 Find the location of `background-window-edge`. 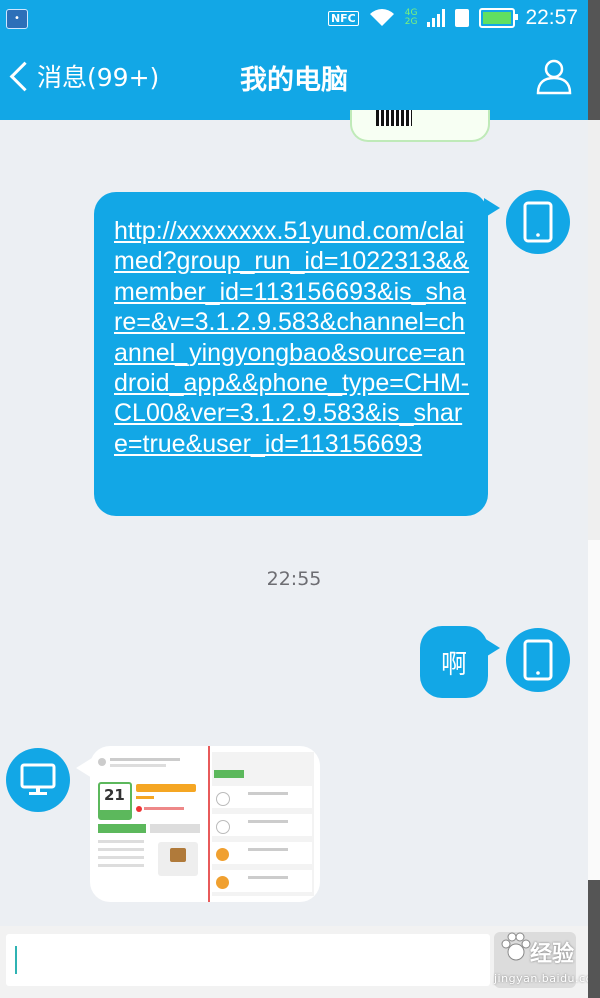

background-window-edge is located at coordinates (594, 499).